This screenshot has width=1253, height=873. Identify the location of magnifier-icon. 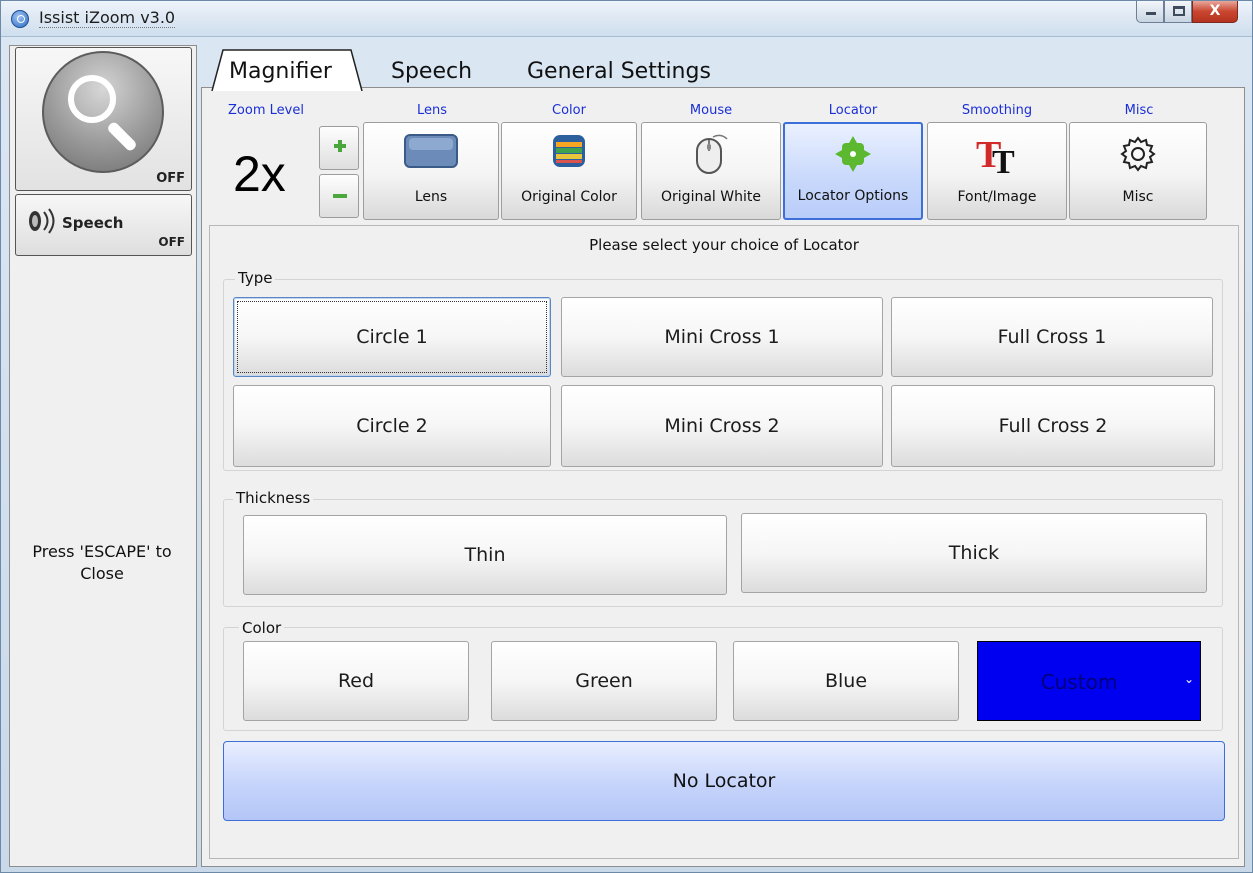
(103, 112).